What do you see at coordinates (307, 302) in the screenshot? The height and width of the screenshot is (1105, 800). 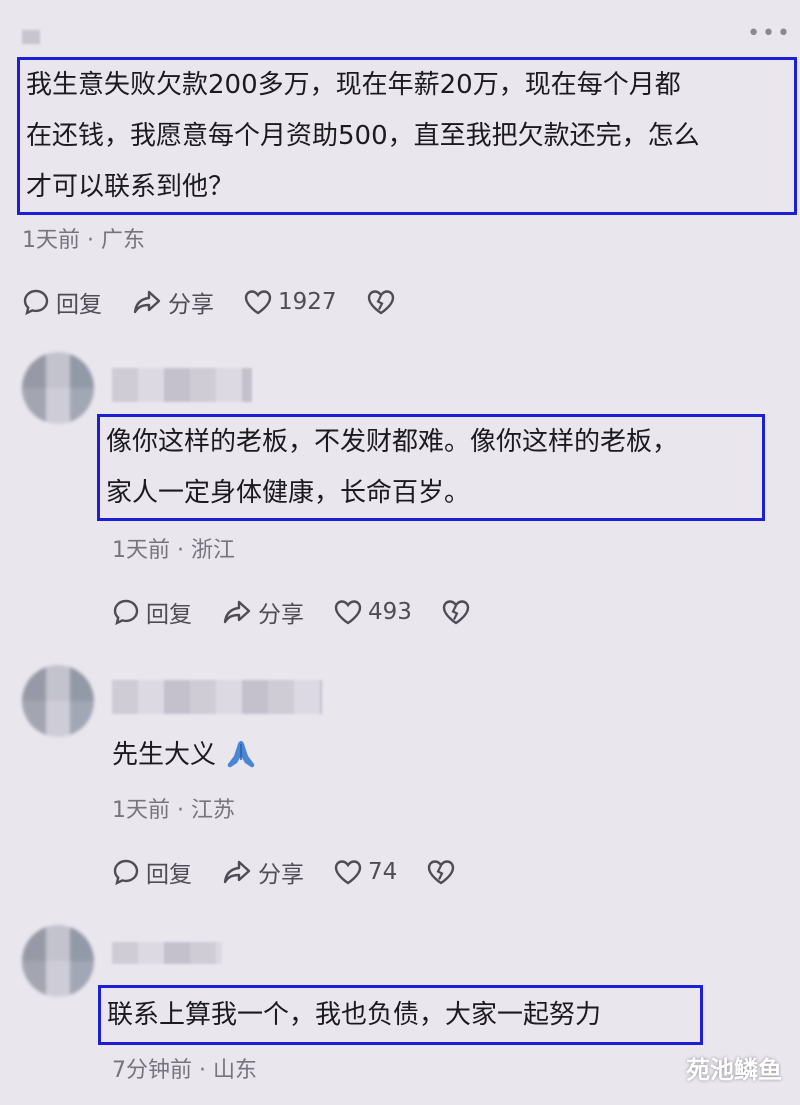 I see `like-count: 1927` at bounding box center [307, 302].